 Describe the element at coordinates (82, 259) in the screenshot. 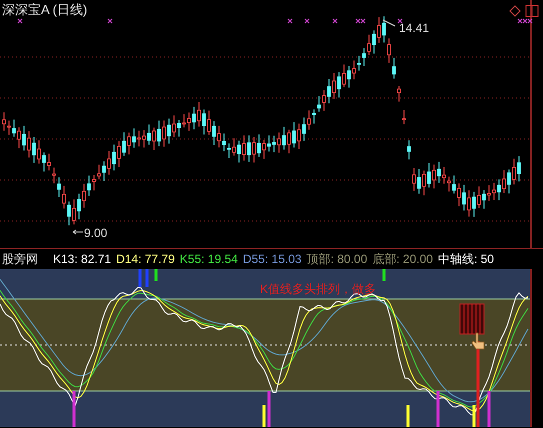

I see `legend-value: K13: 82.71` at that location.